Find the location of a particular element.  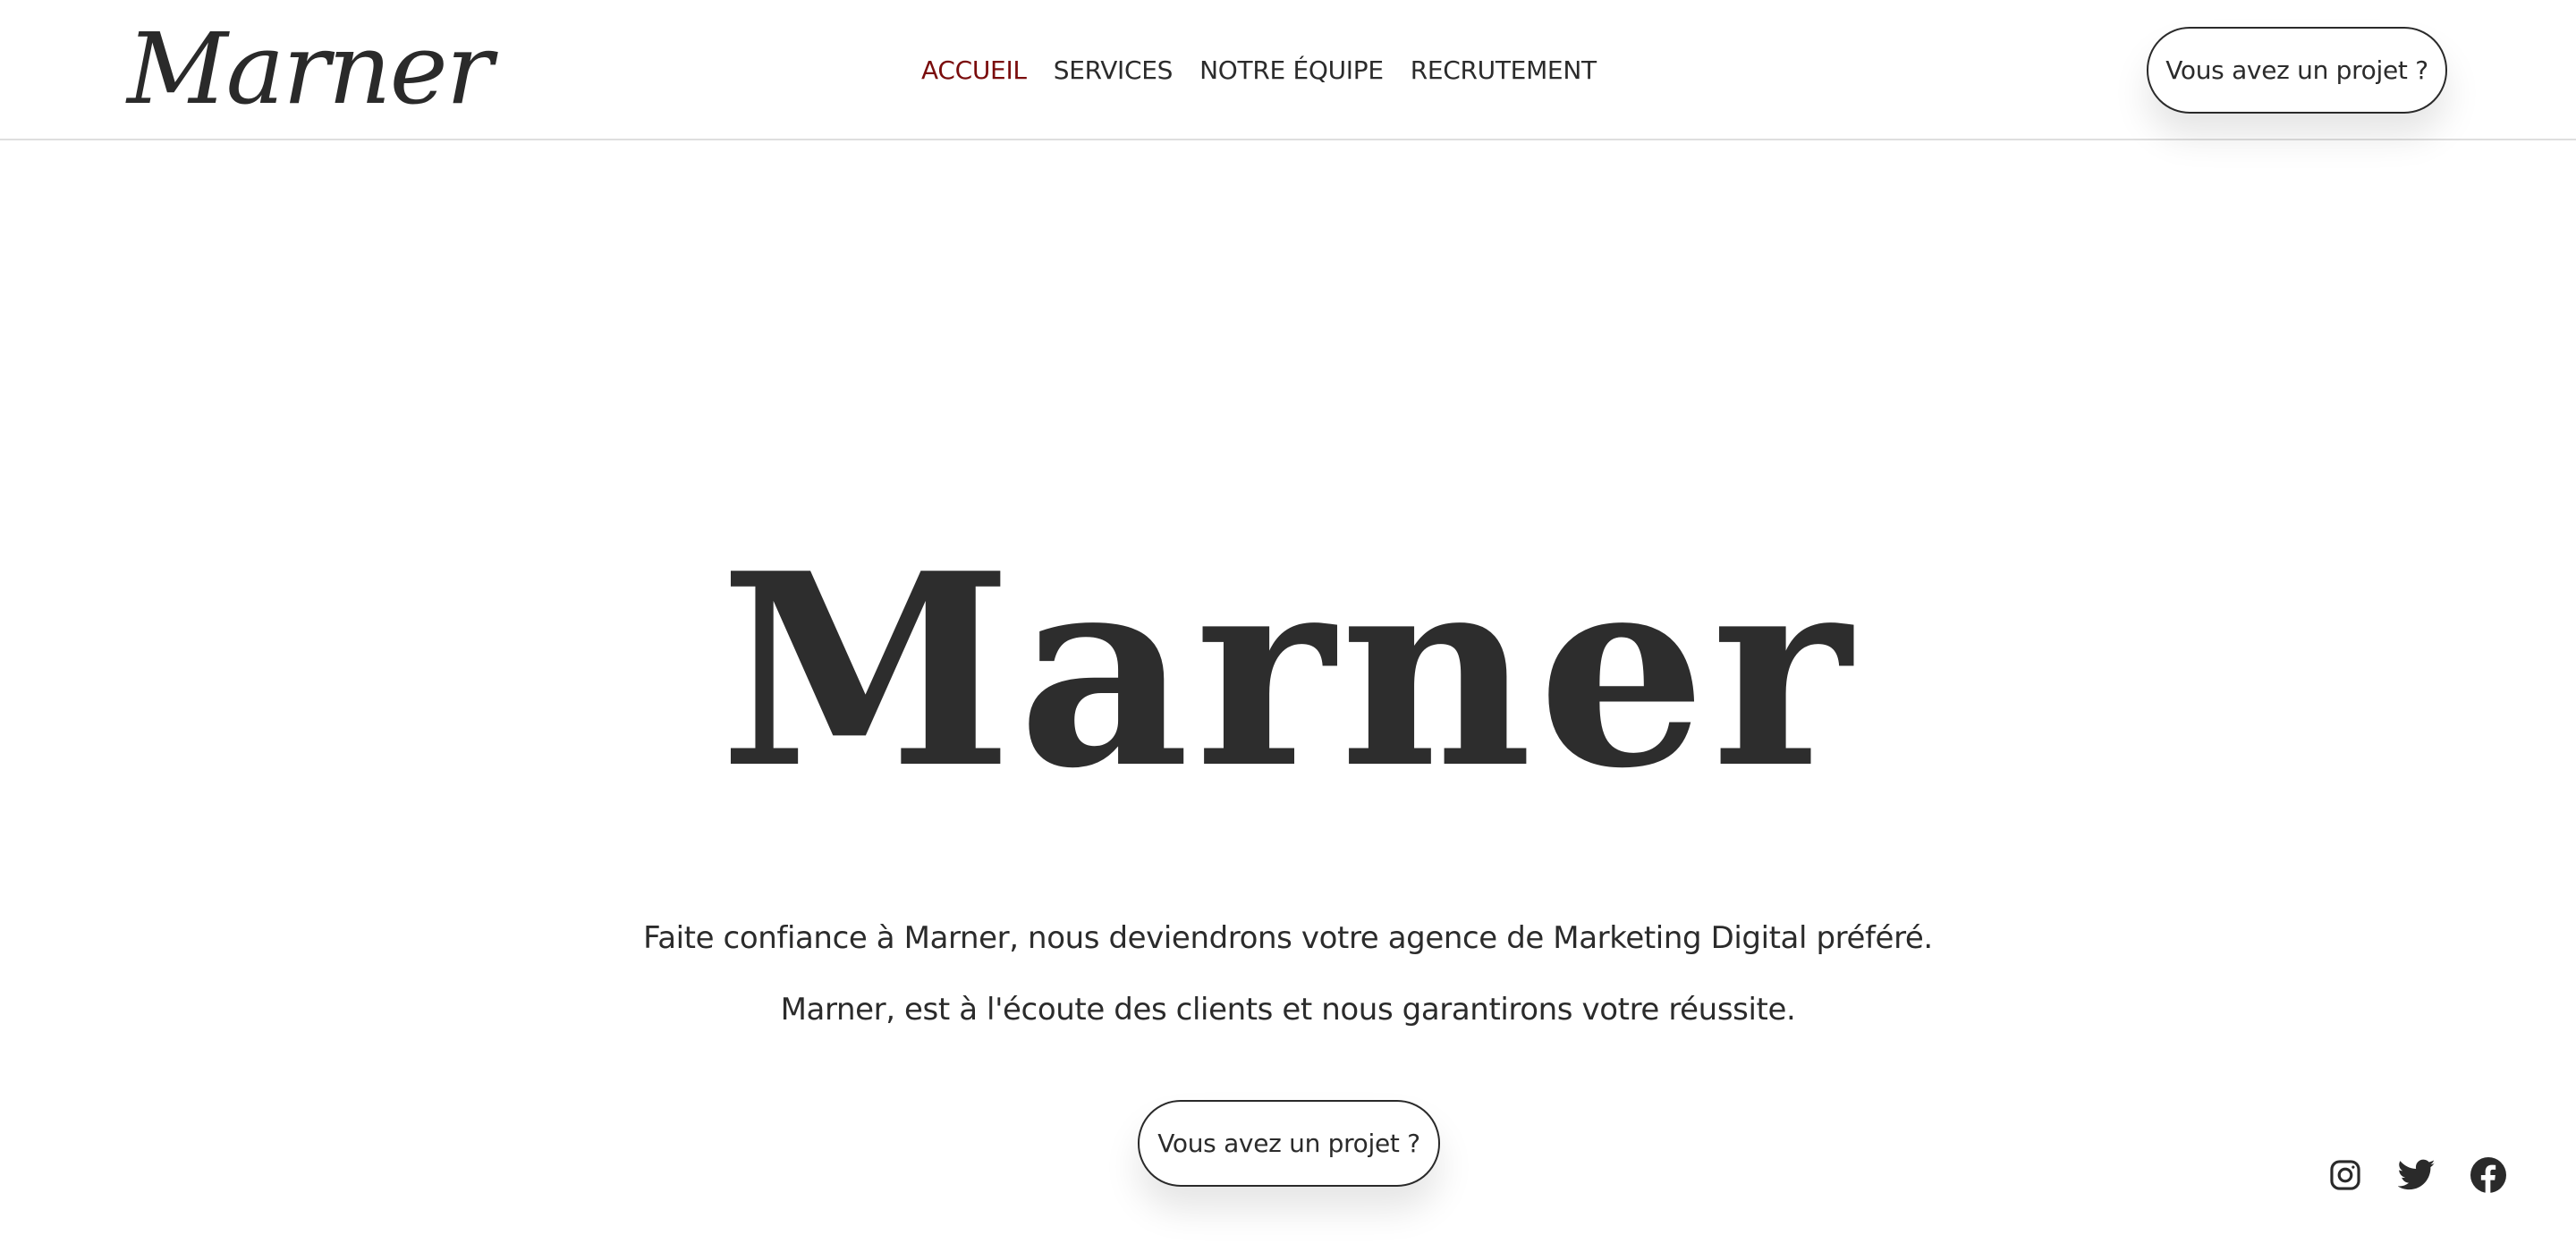

hero-title: Marner is located at coordinates (1288, 670).